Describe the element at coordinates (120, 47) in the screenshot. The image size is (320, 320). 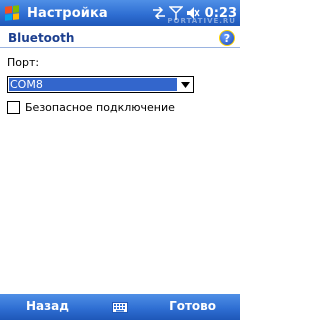
I see `header-divider` at that location.